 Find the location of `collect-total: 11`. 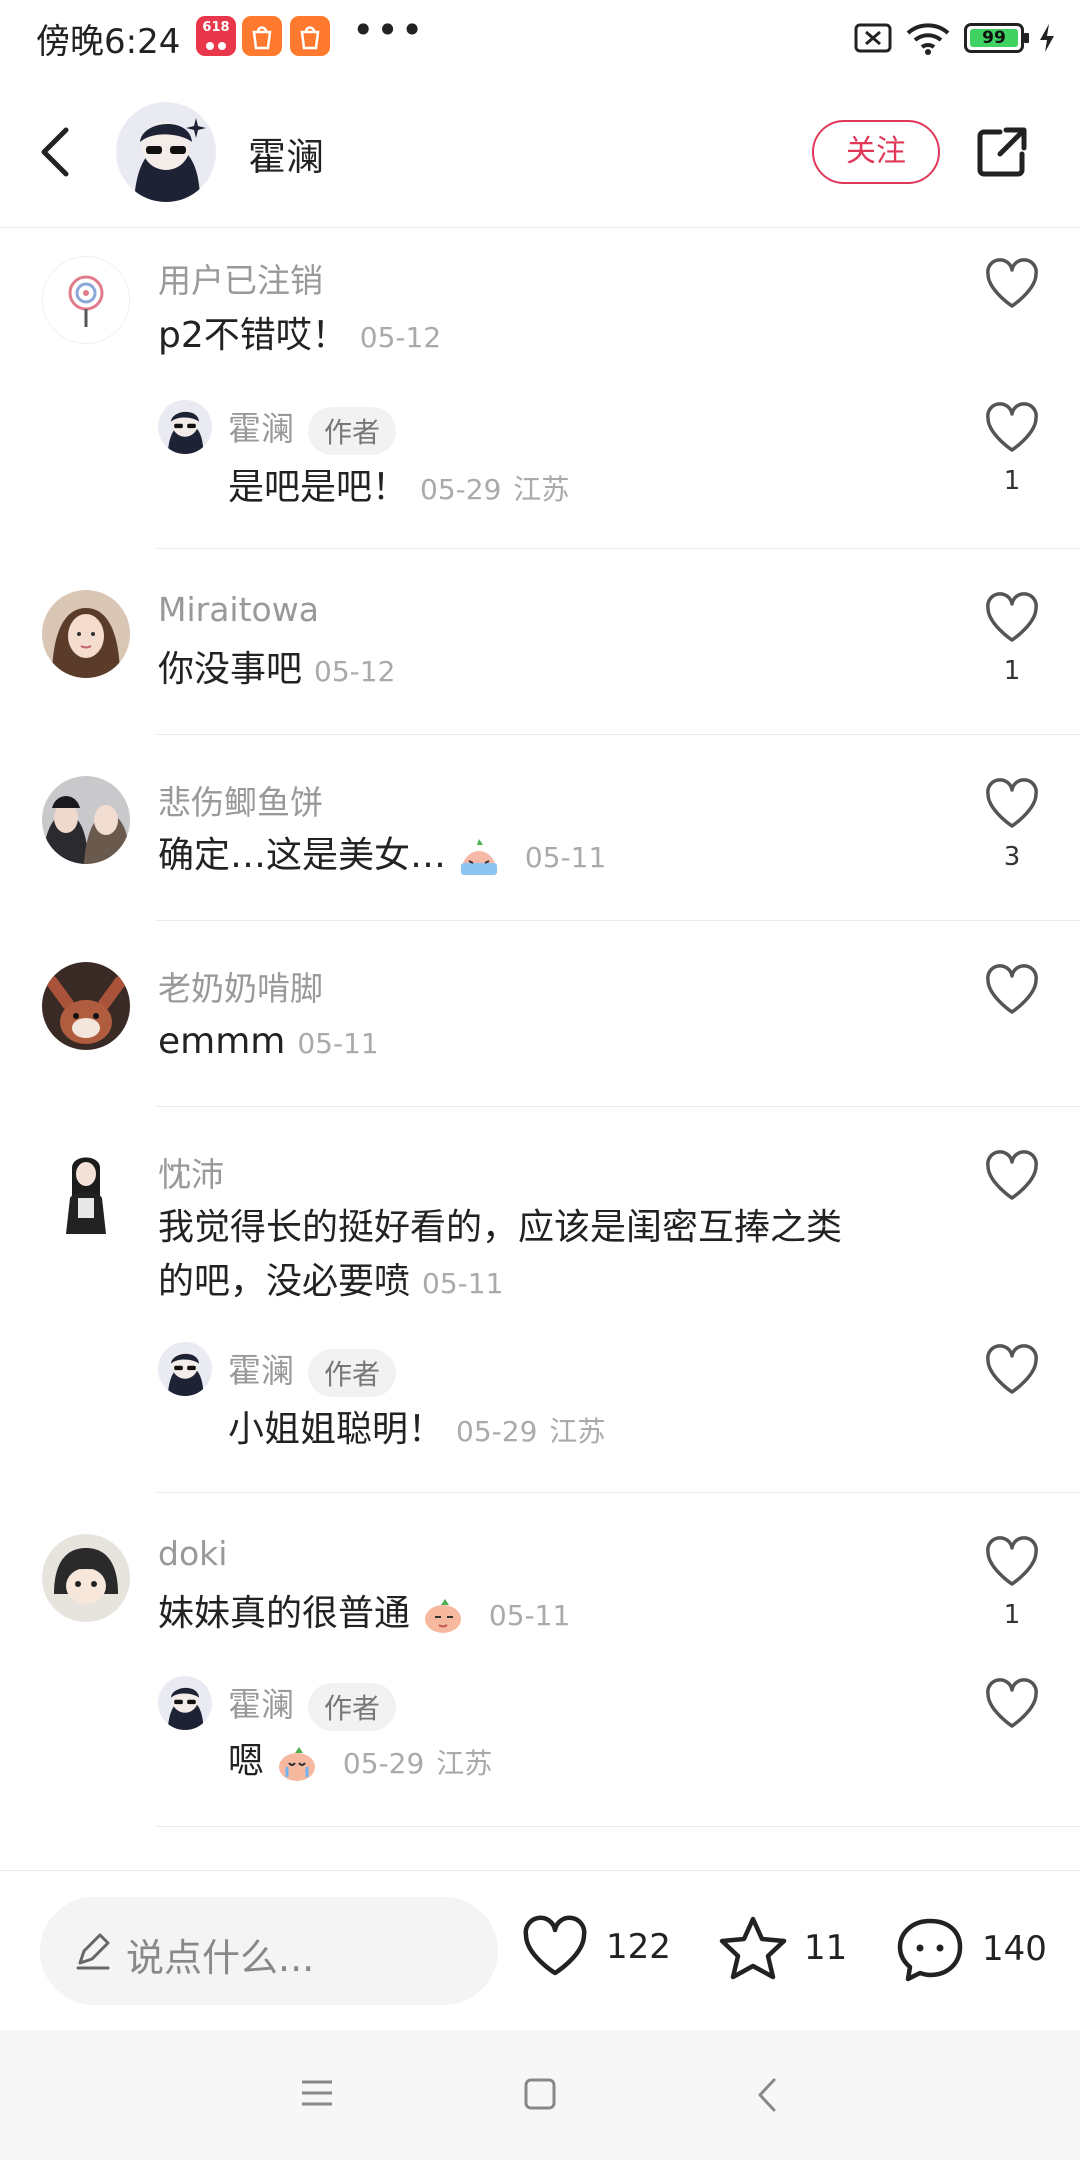

collect-total: 11 is located at coordinates (826, 1948).